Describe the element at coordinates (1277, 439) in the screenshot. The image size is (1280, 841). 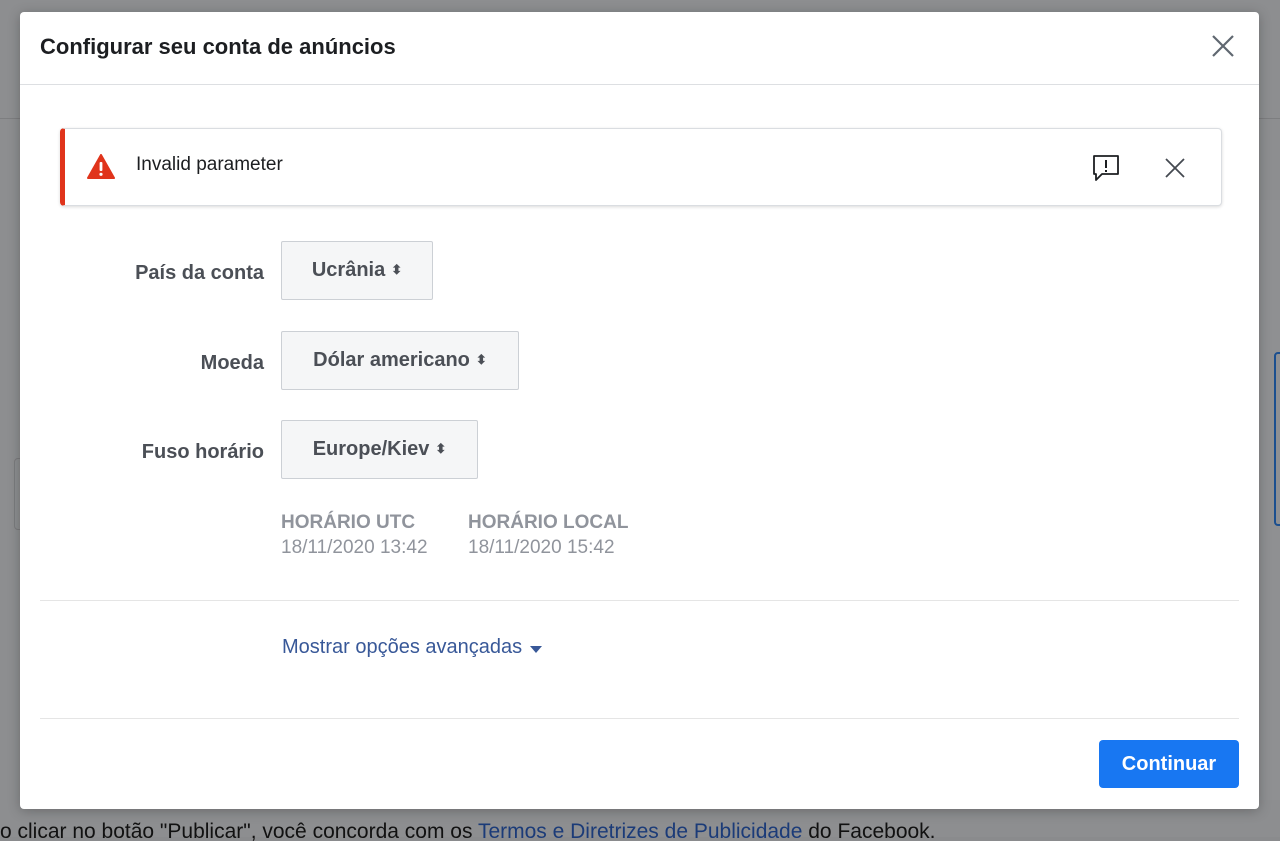
I see `background-selected-card` at that location.